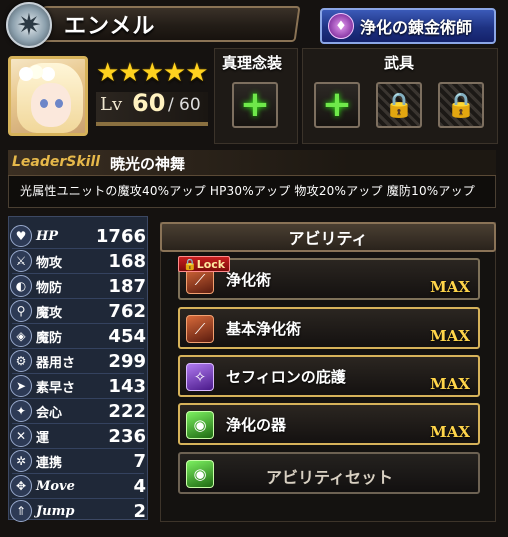 Image resolution: width=508 pixels, height=537 pixels. I want to click on leader-skill-tag: LeaderSkill, so click(56, 162).